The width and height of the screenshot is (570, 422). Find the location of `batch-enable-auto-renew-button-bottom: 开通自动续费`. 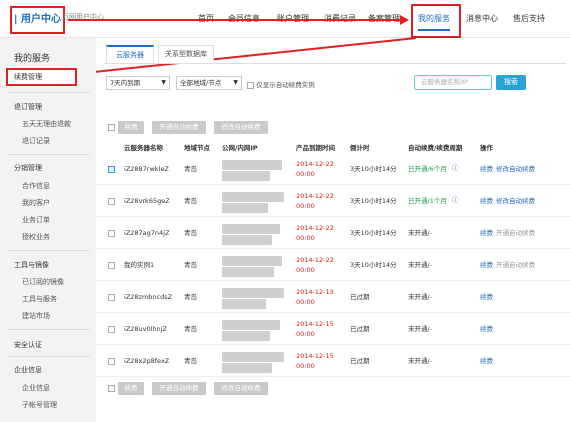

batch-enable-auto-renew-button-bottom: 开通自动续费 is located at coordinates (179, 388).